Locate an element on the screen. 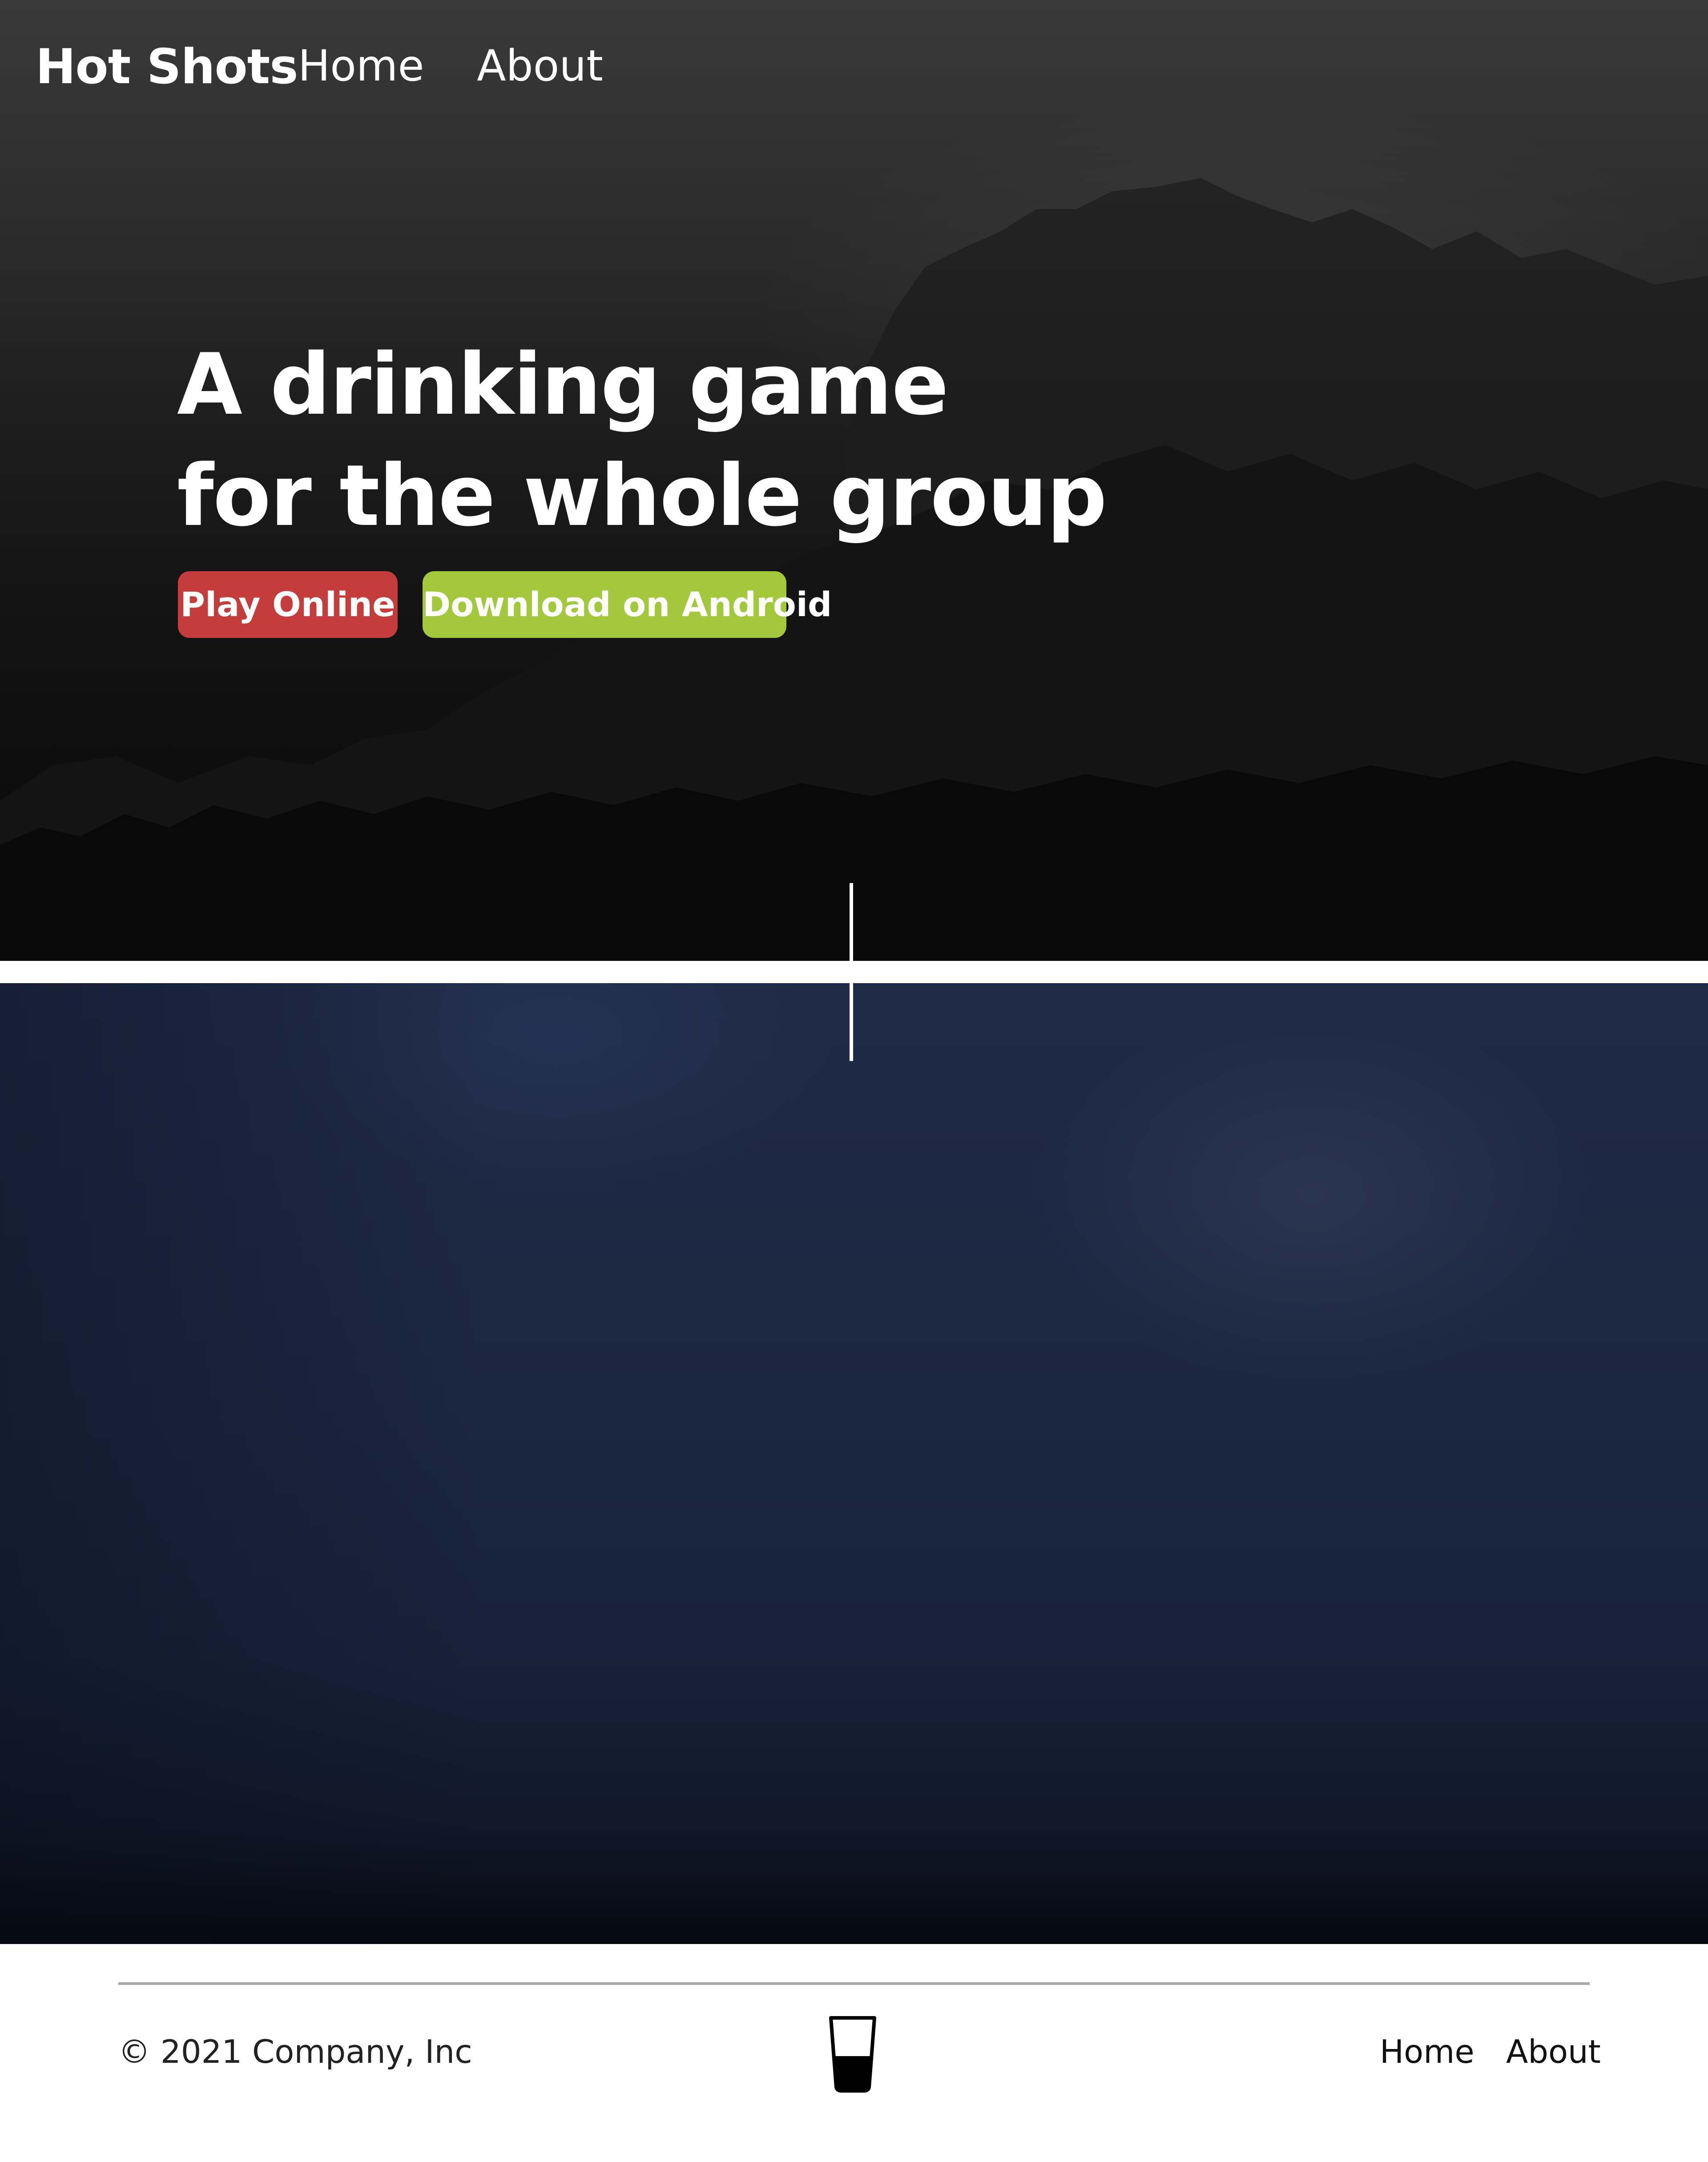 This screenshot has width=1708, height=2162. section-shade is located at coordinates (244, 1463).